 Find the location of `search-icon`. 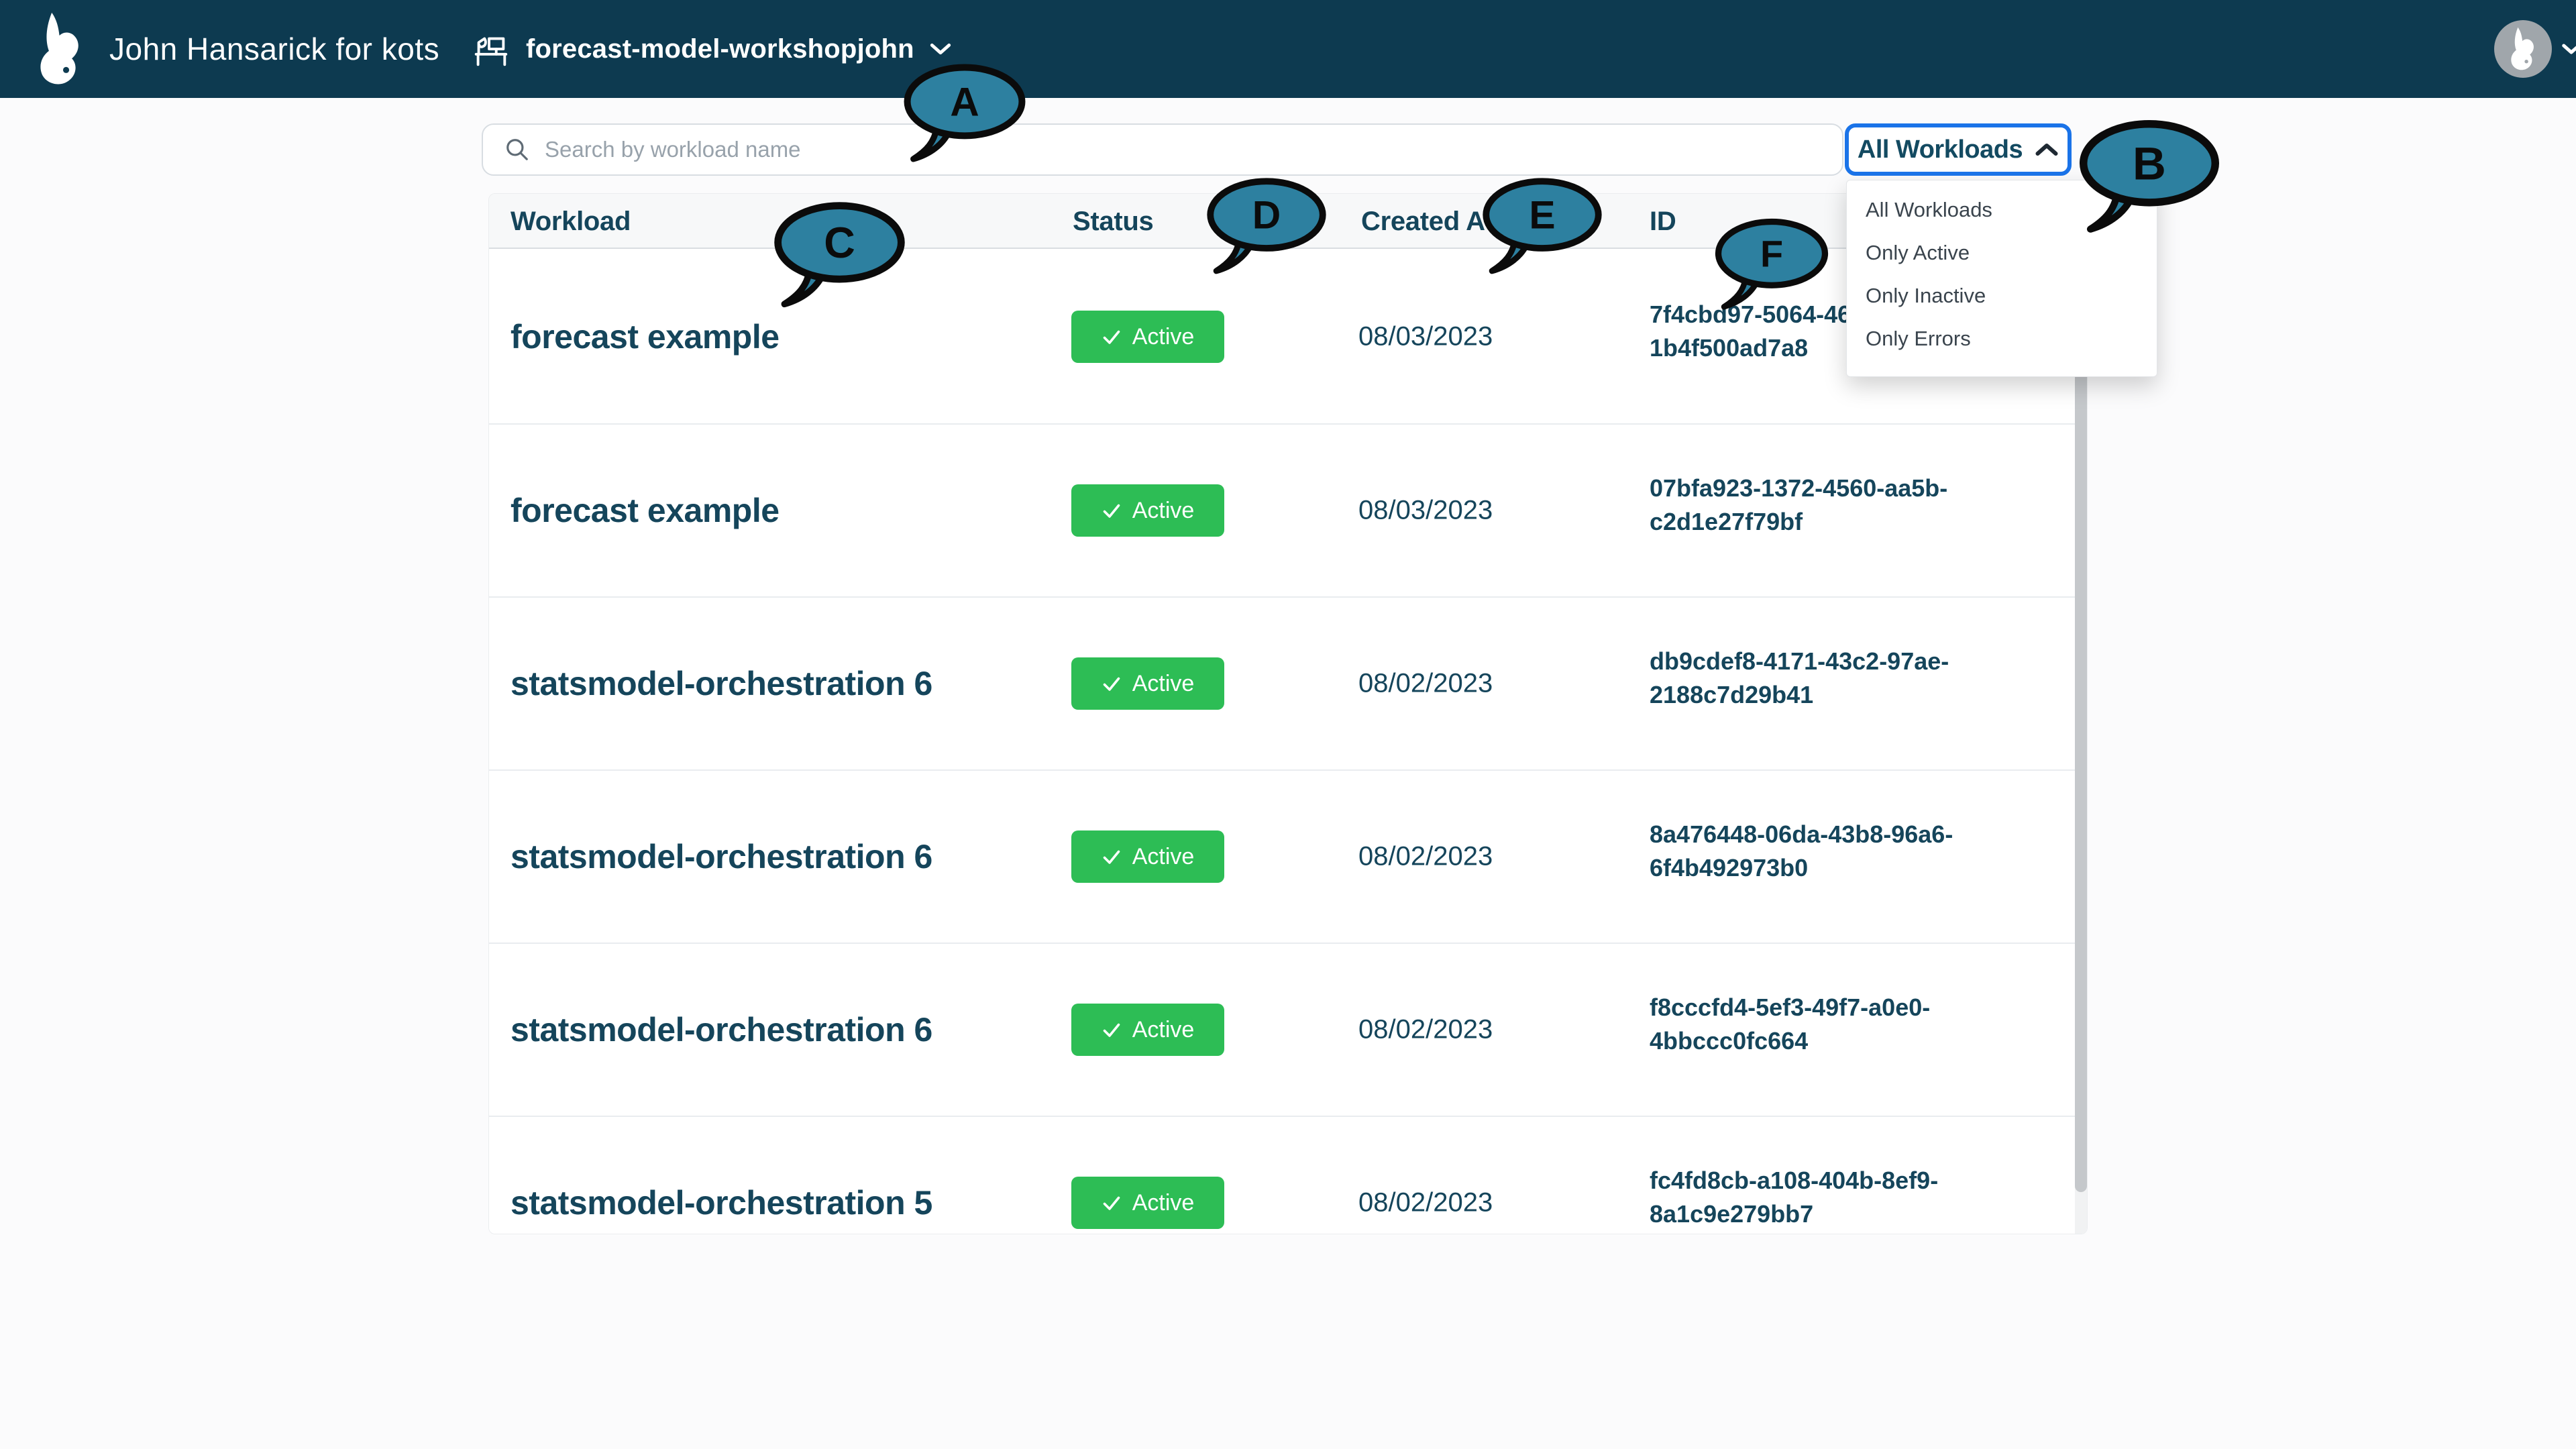

search-icon is located at coordinates (517, 149).